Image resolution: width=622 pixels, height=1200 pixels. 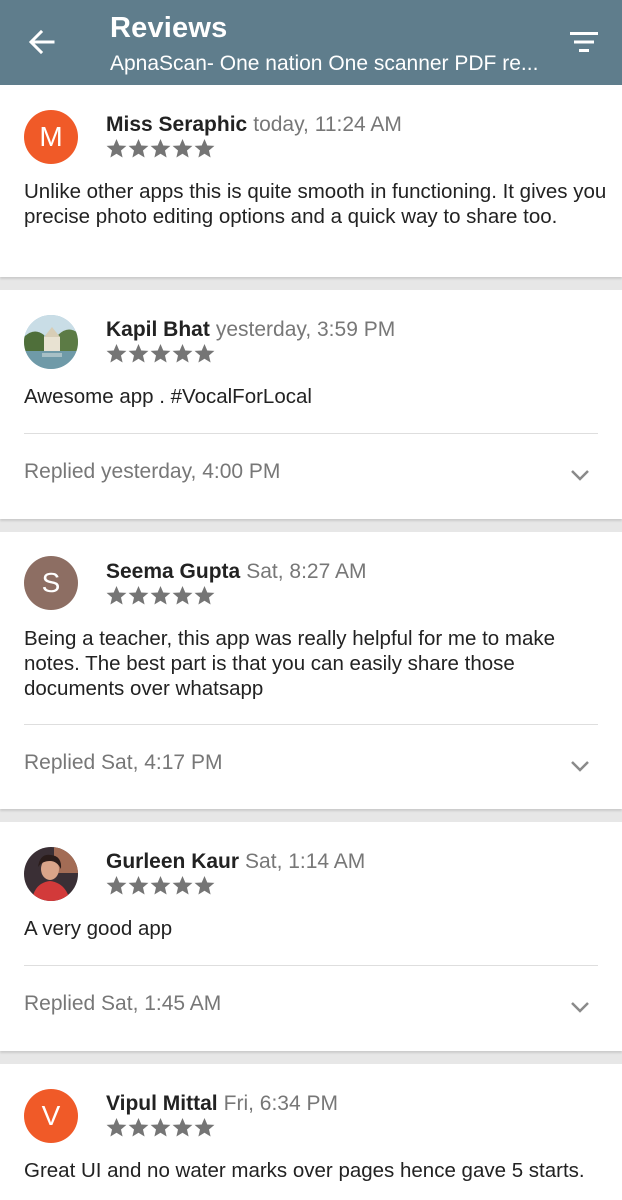 I want to click on avatar: S, so click(x=51, y=583).